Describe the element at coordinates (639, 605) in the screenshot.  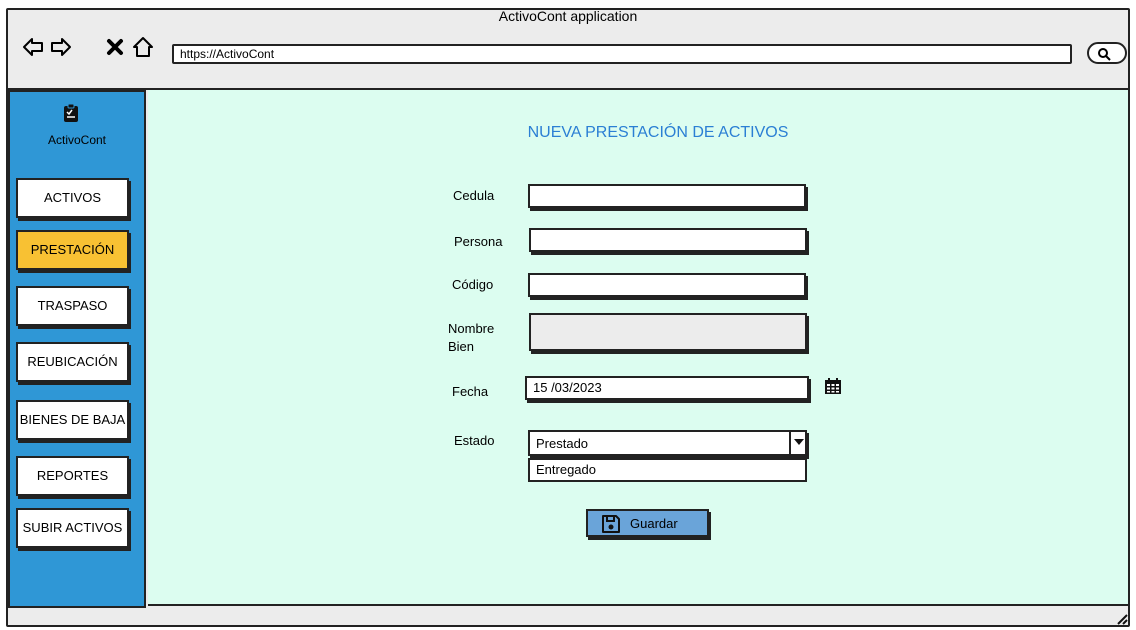
I see `status-divider` at that location.